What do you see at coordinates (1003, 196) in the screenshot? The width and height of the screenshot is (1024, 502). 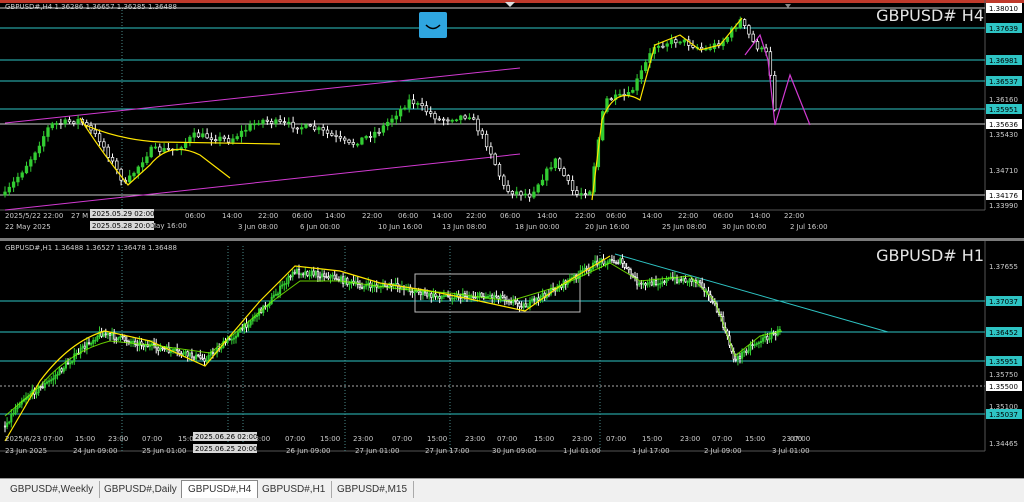 I see `price-level-label: 1.34176` at bounding box center [1003, 196].